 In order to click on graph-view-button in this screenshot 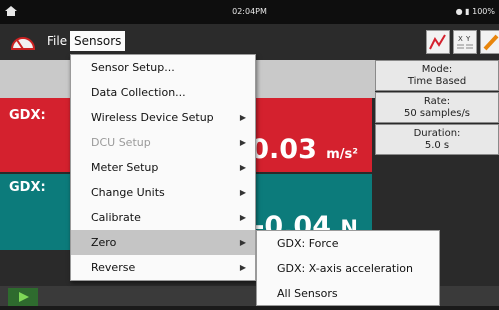, I will do `click(438, 42)`.